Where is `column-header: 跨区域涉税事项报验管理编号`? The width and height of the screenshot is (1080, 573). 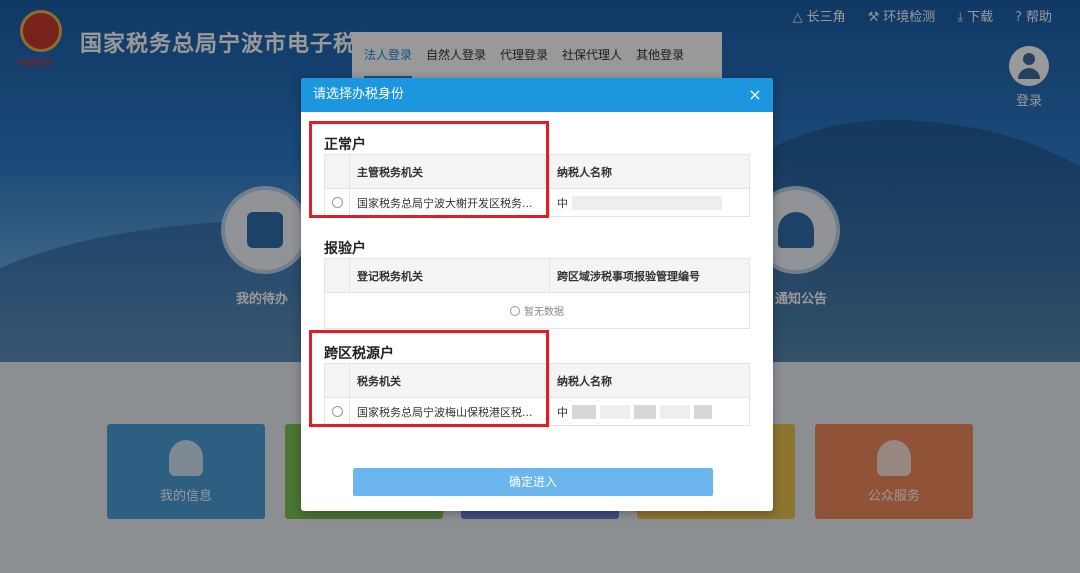 column-header: 跨区域涉税事项报验管理编号 is located at coordinates (628, 276).